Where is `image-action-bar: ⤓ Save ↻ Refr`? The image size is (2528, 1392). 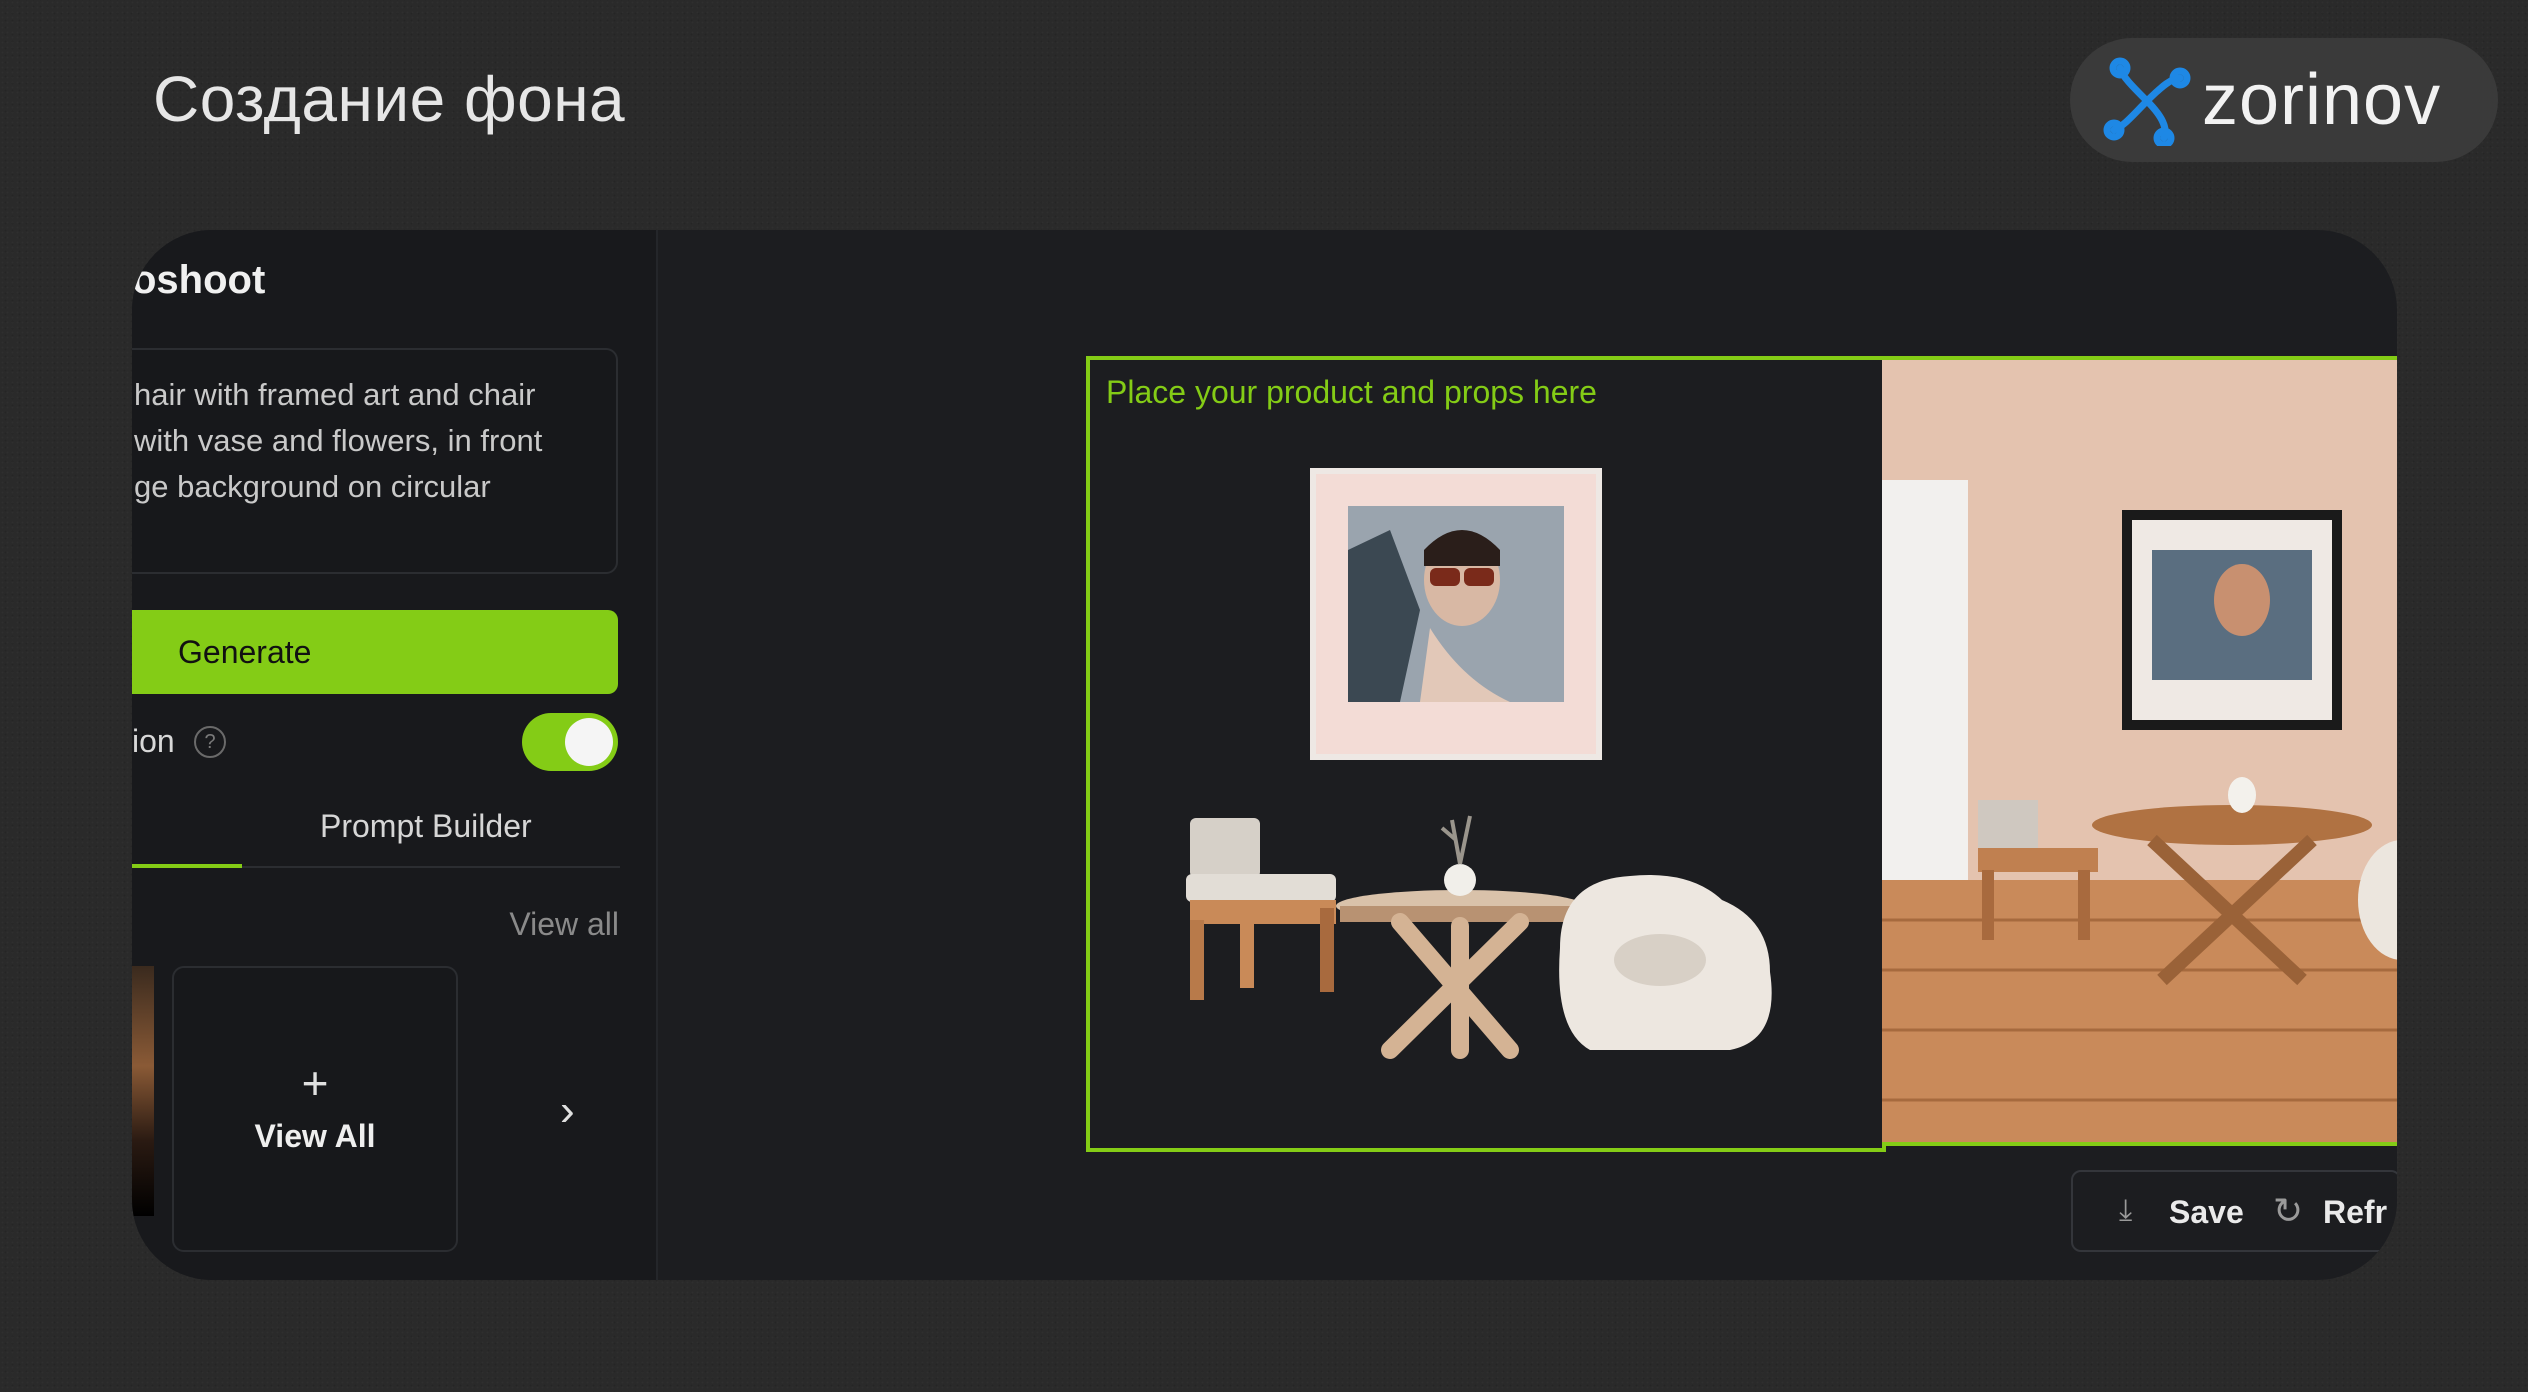 image-action-bar: ⤓ Save ↻ Refr is located at coordinates (2234, 1211).